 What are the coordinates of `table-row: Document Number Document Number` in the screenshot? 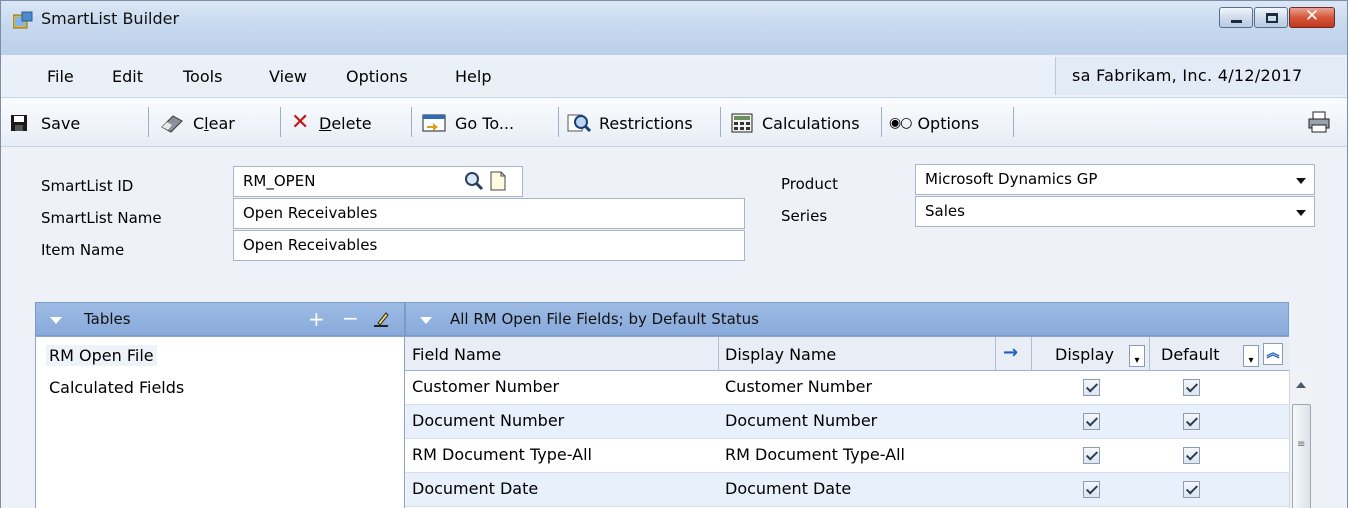 It's located at (847, 422).